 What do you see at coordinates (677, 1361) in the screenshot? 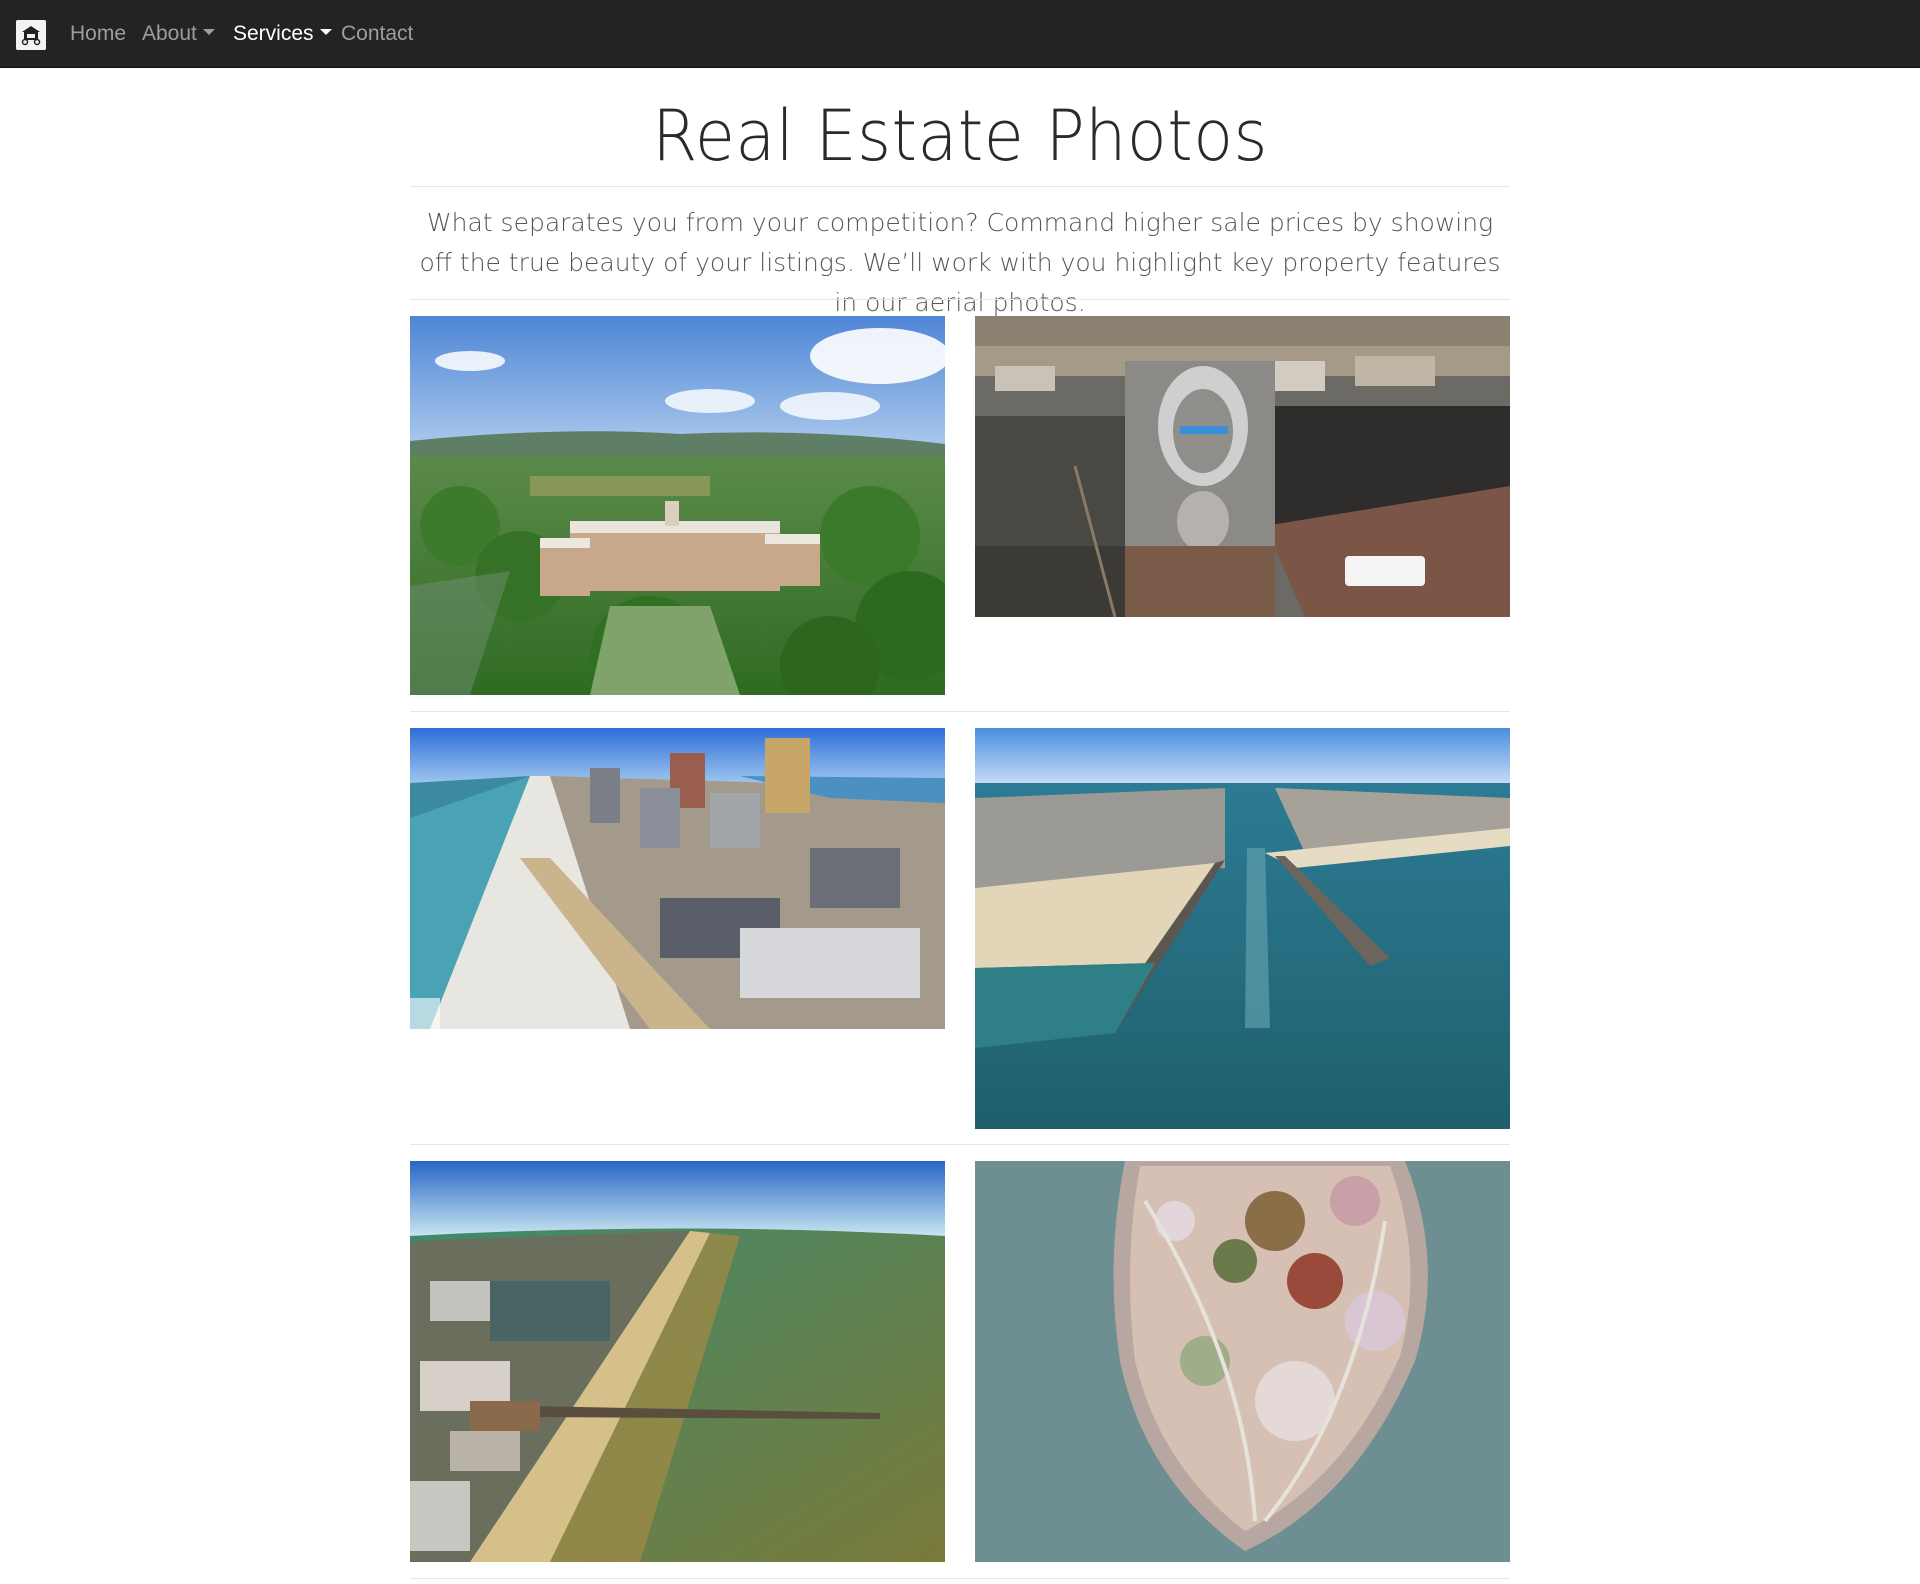
I see `aerial-boardwalk-pier-photo` at bounding box center [677, 1361].